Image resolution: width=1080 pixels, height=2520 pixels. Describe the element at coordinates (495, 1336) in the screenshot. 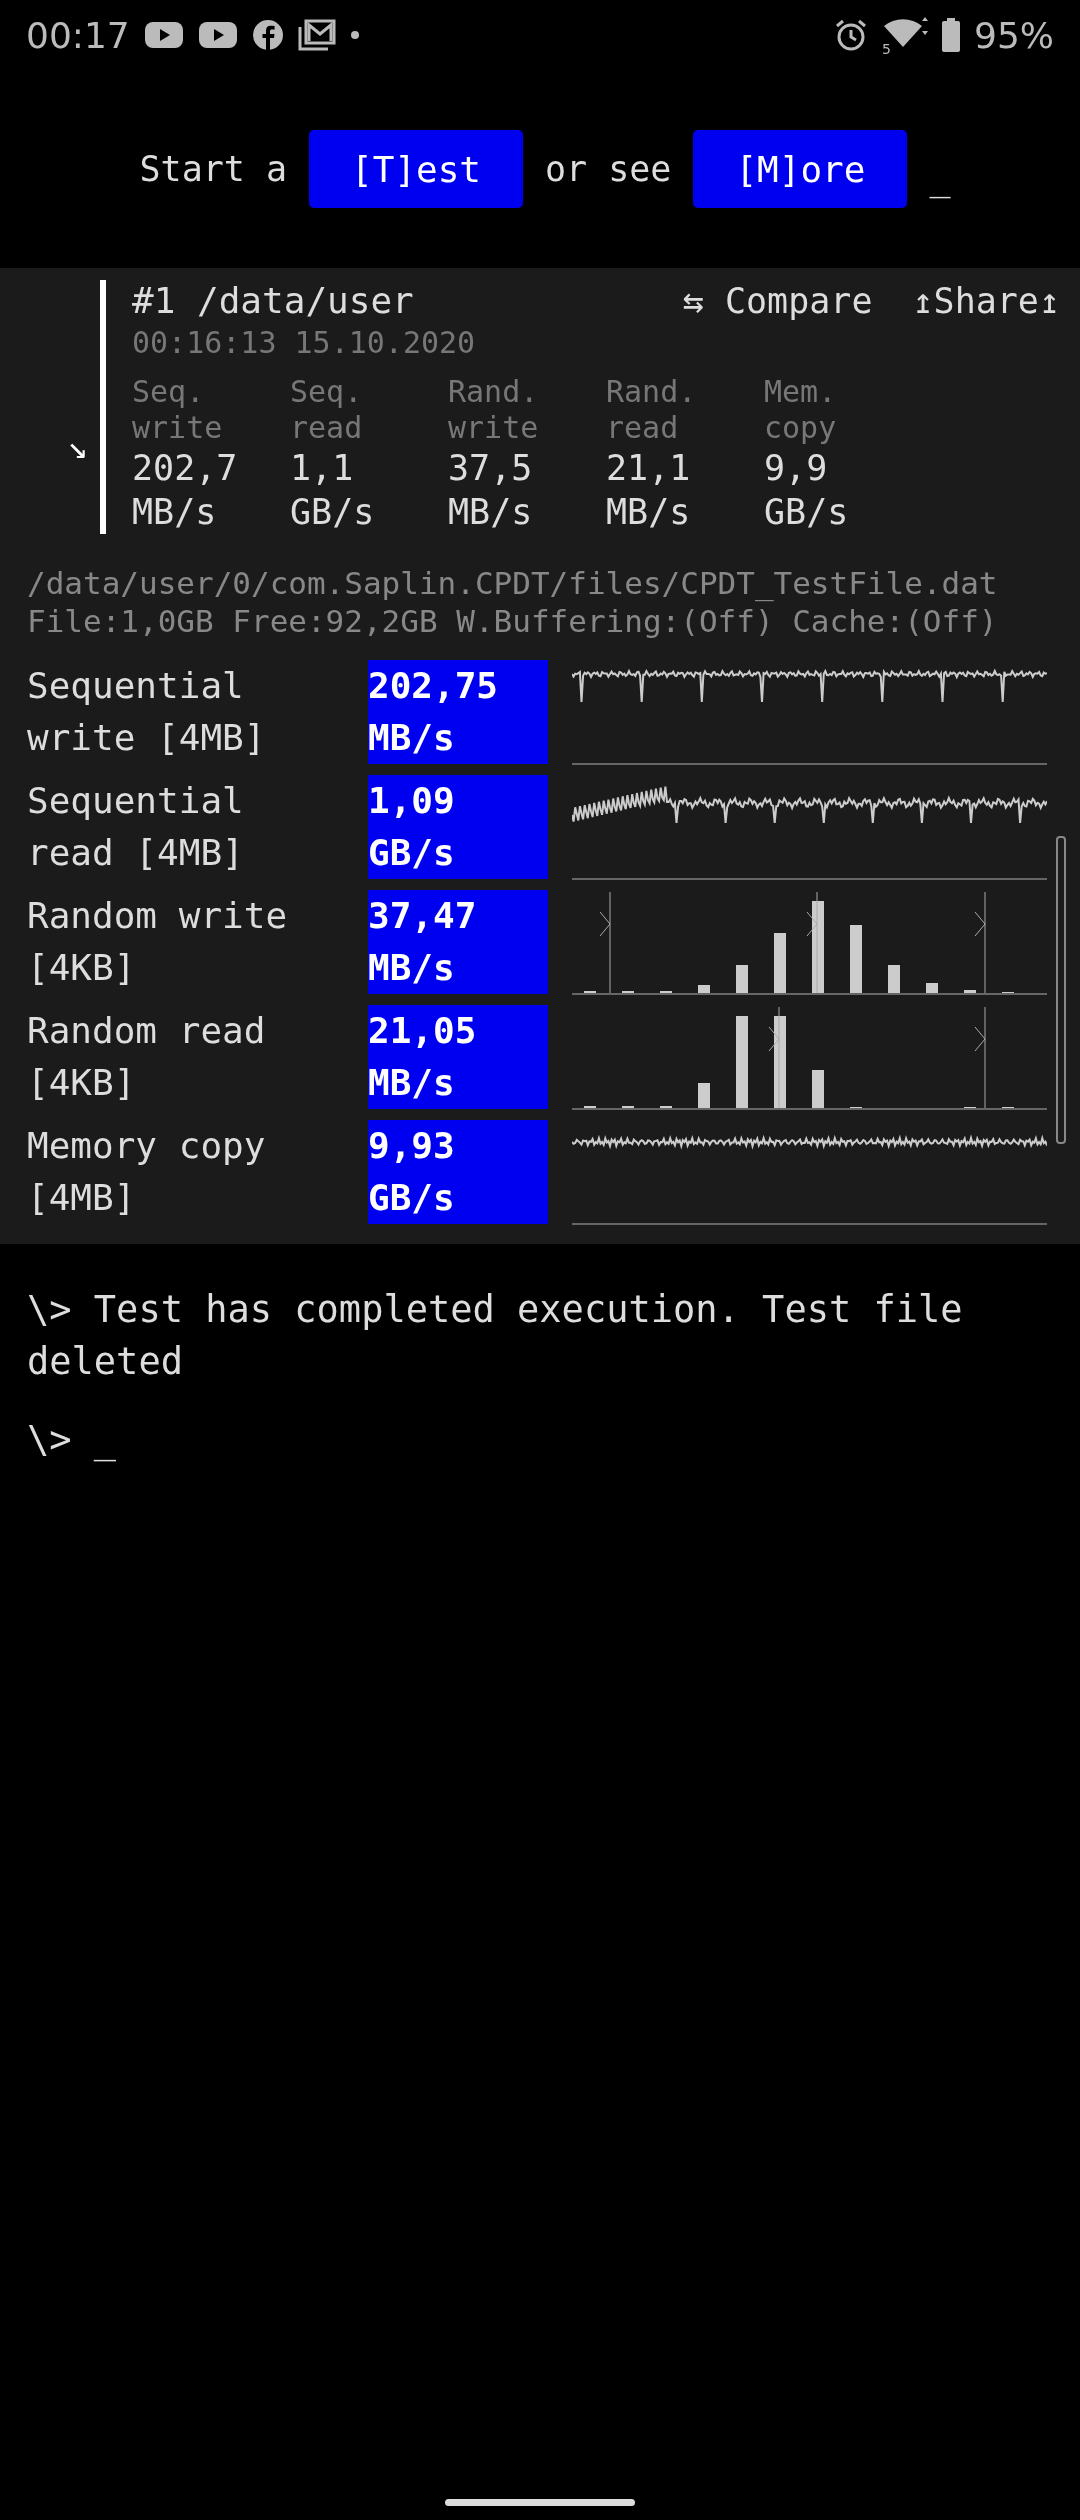

I see `terminal-line: \> Test has completed execution. Test file deleted` at that location.